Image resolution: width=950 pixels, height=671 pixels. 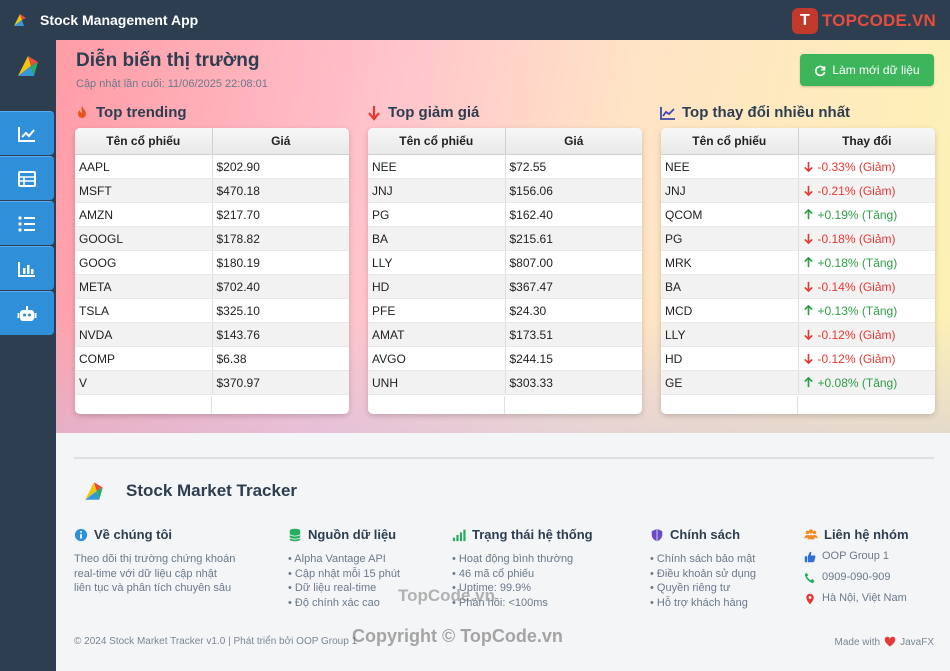 What do you see at coordinates (798, 191) in the screenshot?
I see `table-row: JNJ -0.21% (Giảm)` at bounding box center [798, 191].